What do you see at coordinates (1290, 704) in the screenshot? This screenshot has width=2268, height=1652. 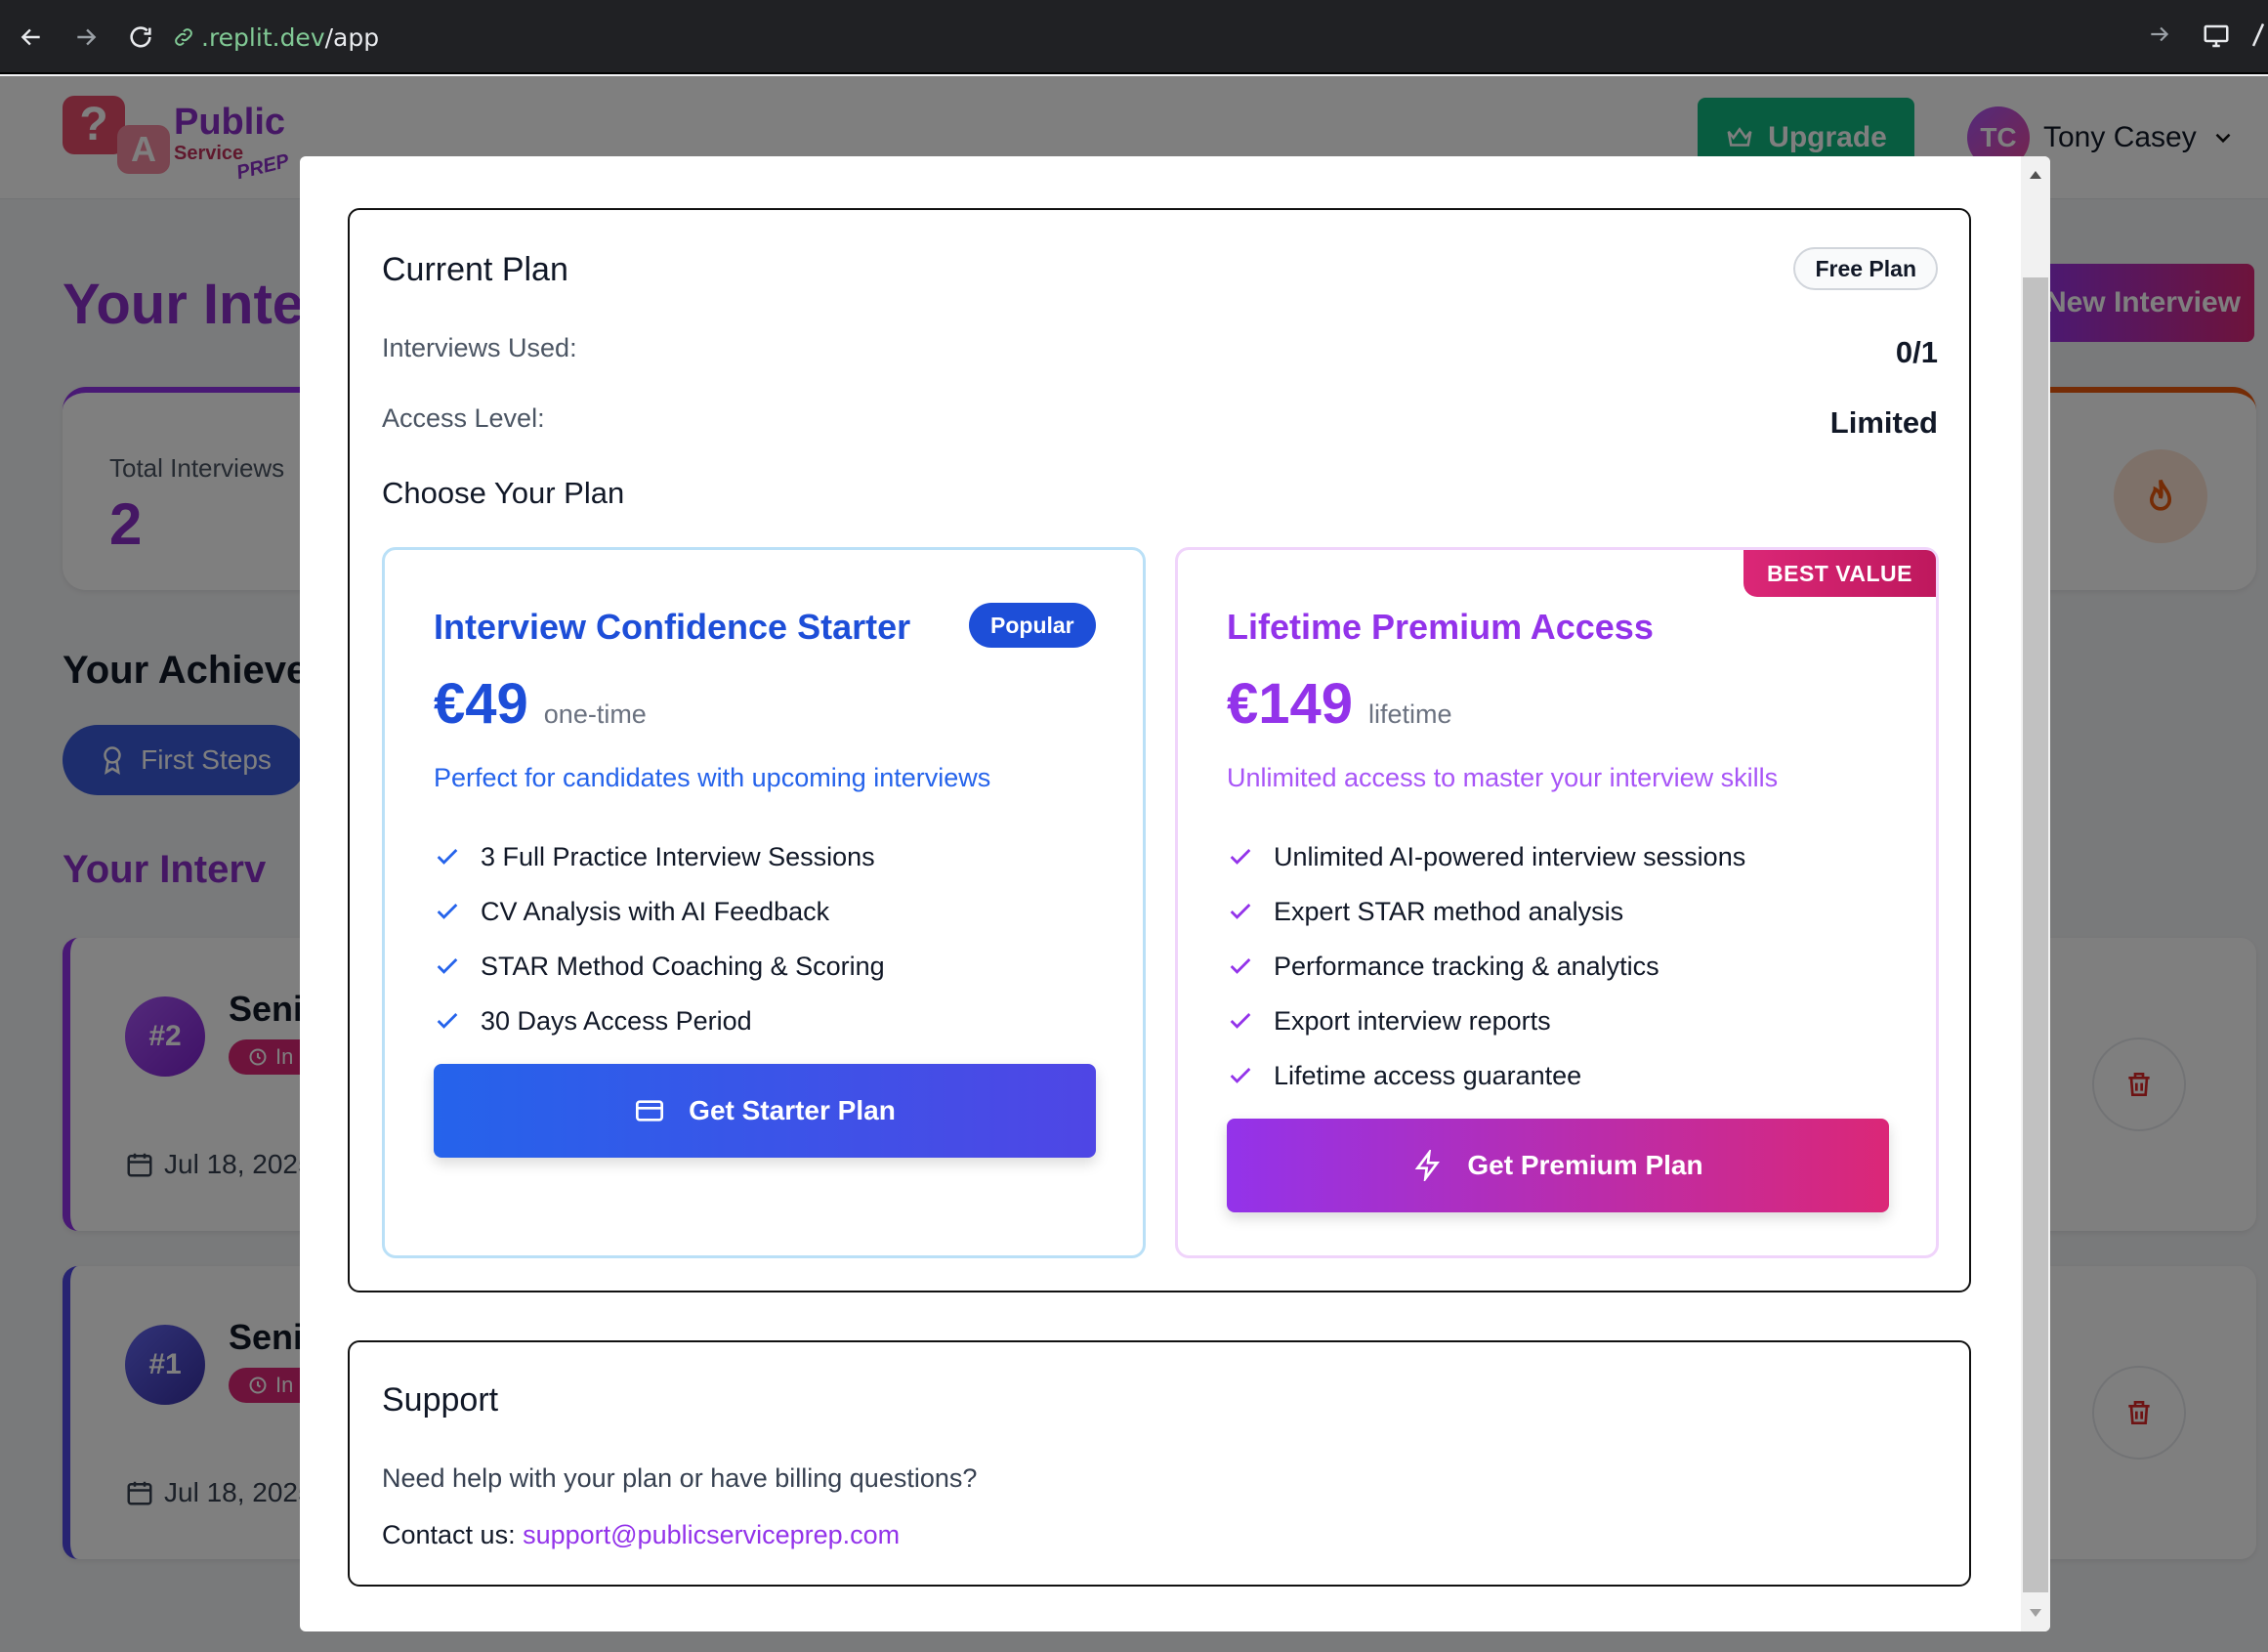 I see `price-amount: €149` at bounding box center [1290, 704].